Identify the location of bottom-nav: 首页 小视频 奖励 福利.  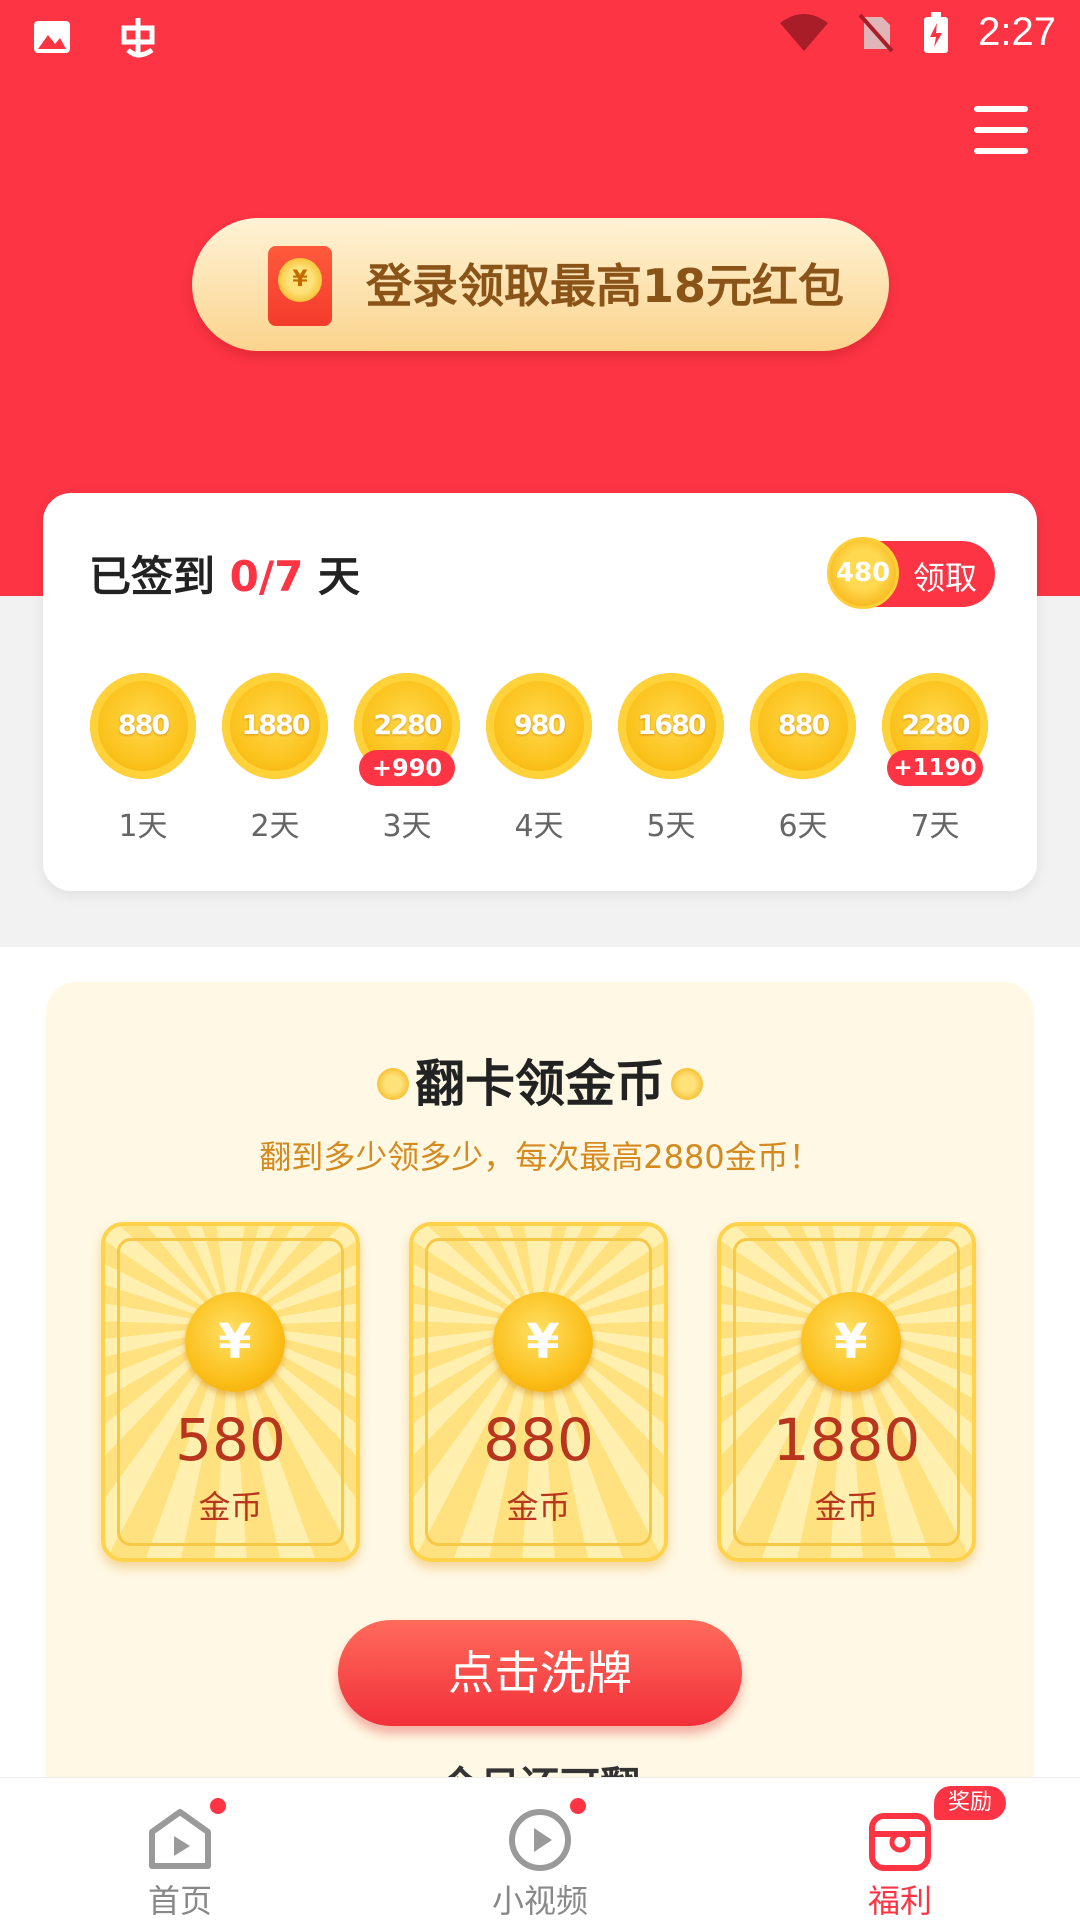
(540, 1848).